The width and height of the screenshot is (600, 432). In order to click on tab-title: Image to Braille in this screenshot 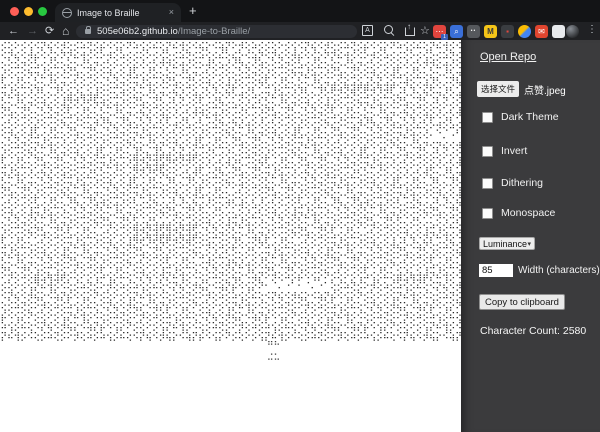, I will do `click(108, 12)`.